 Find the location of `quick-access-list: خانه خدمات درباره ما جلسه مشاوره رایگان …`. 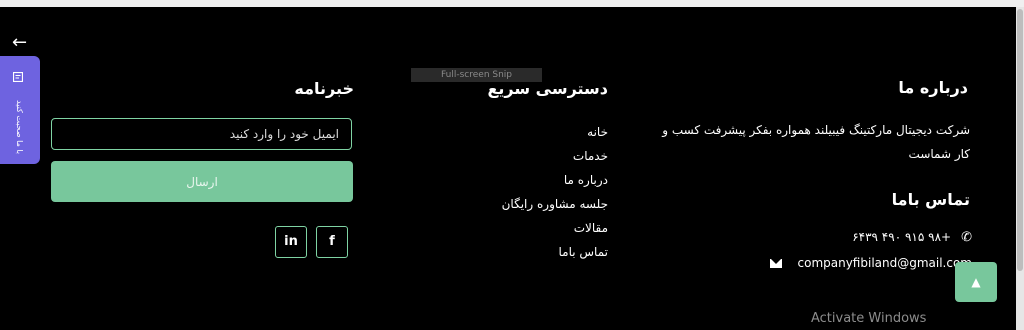

quick-access-list: خانه خدمات درباره ما جلسه مشاوره رایگان … is located at coordinates (528, 192).